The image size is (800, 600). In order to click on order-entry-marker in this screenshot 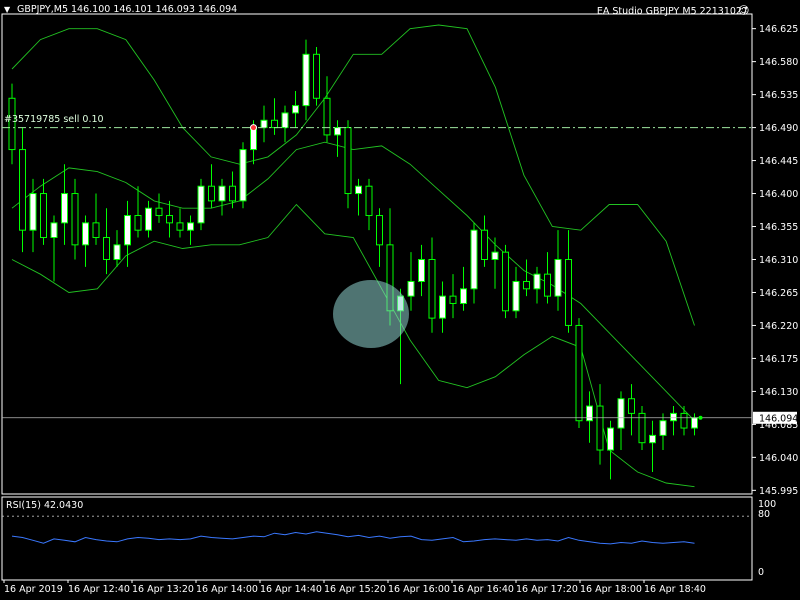, I will do `click(253, 128)`.